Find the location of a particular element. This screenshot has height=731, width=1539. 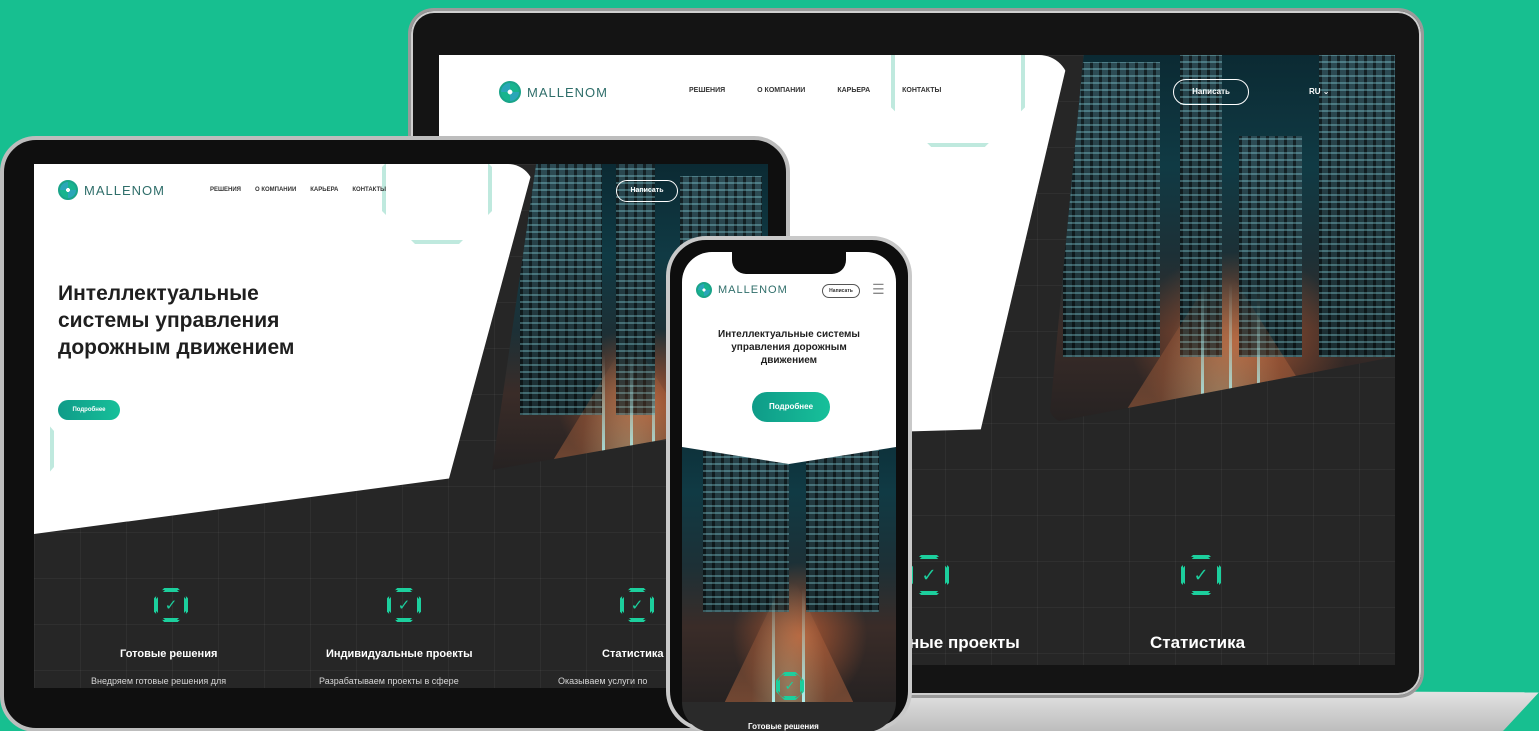

feature-title-individual: ные проекты is located at coordinates (964, 642).